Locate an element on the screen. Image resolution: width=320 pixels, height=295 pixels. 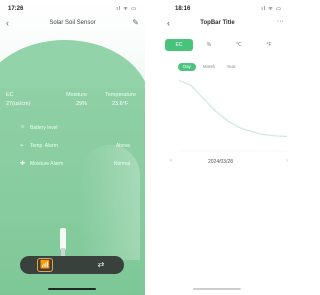
metric-value-ec: 27(us/cm) is located at coordinates (18, 104).